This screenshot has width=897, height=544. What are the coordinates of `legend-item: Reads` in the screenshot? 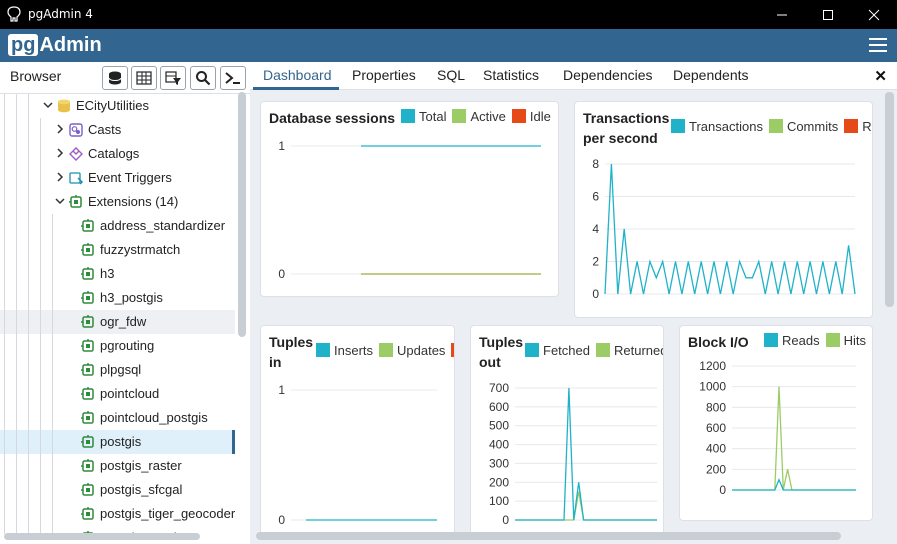 It's located at (792, 340).